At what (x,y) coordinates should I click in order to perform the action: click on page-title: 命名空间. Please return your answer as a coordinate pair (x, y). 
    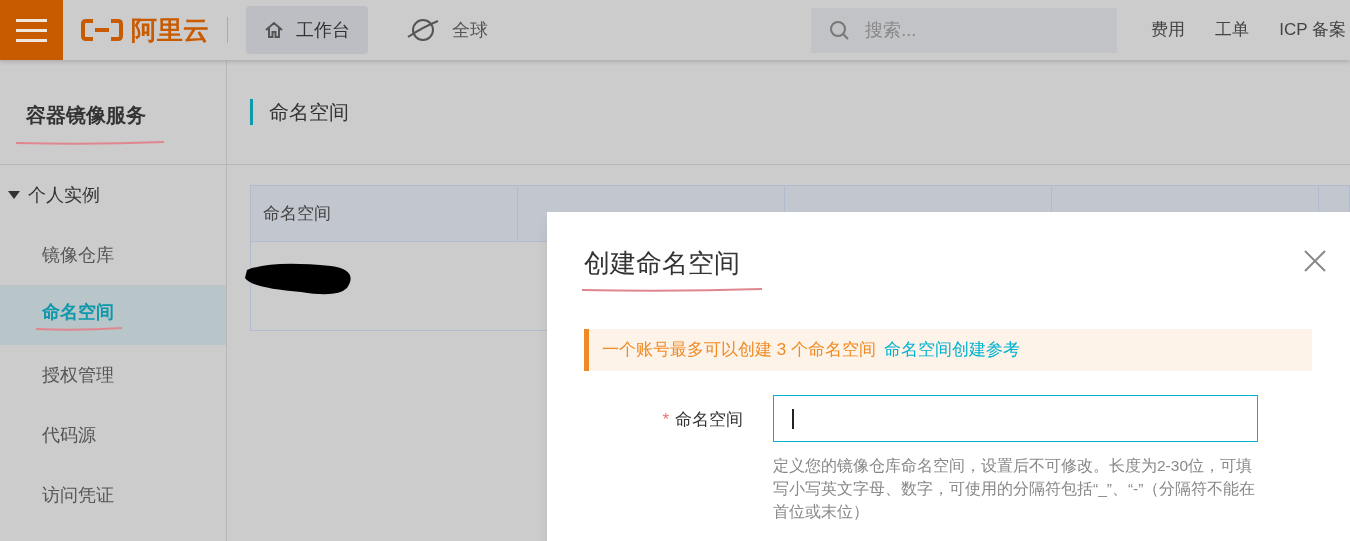
    Looking at the image, I should click on (309, 112).